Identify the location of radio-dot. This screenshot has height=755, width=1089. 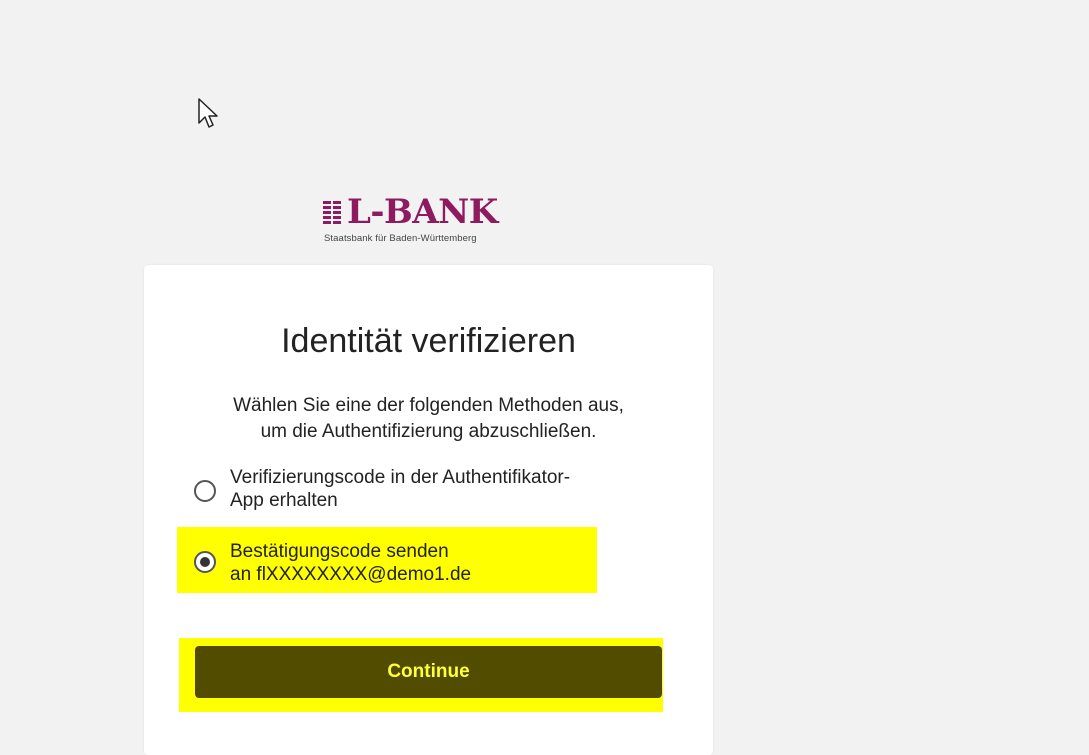
(205, 562).